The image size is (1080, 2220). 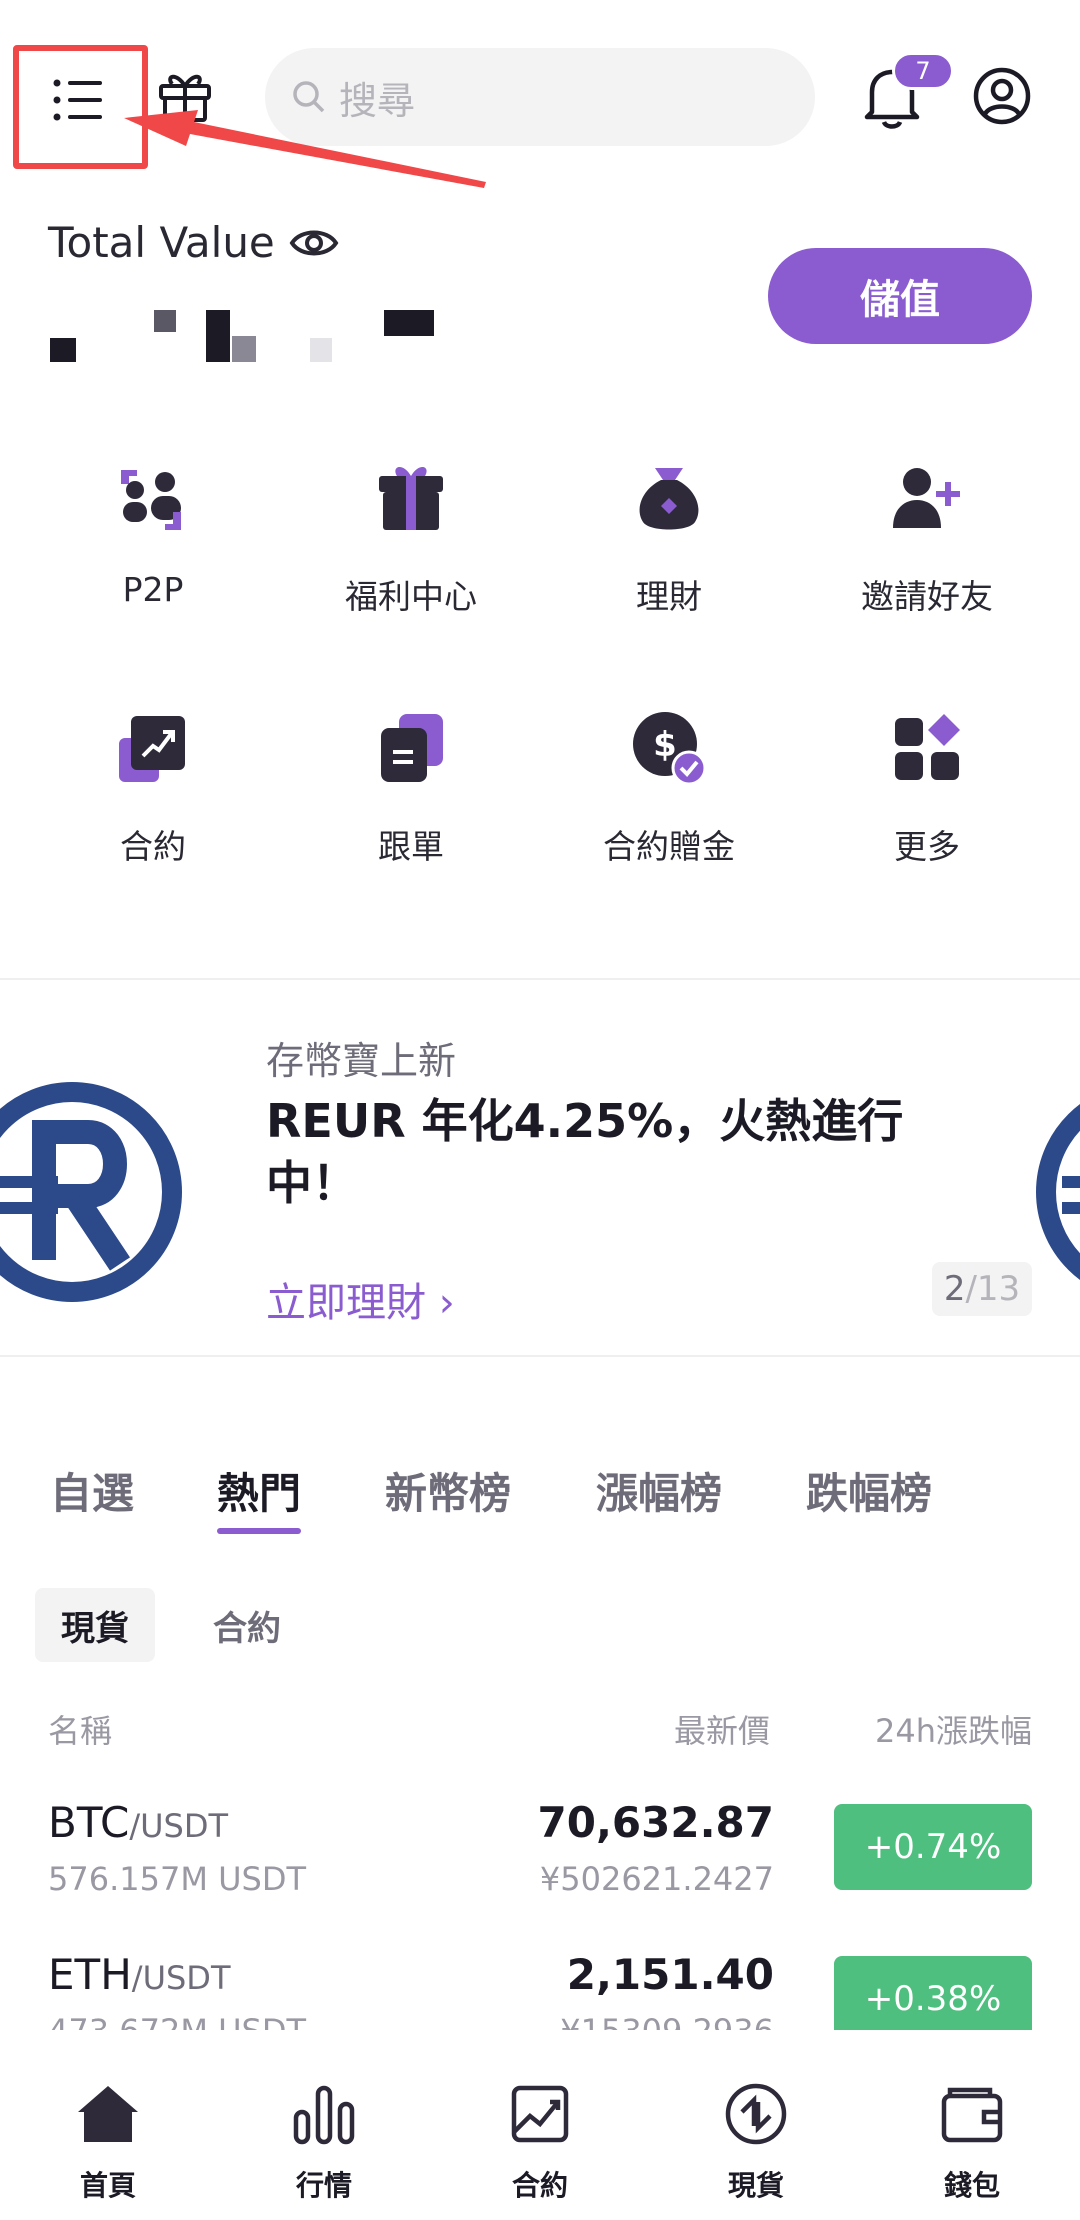 What do you see at coordinates (667, 2021) in the screenshot?
I see `price-cny: ¥15309.2936` at bounding box center [667, 2021].